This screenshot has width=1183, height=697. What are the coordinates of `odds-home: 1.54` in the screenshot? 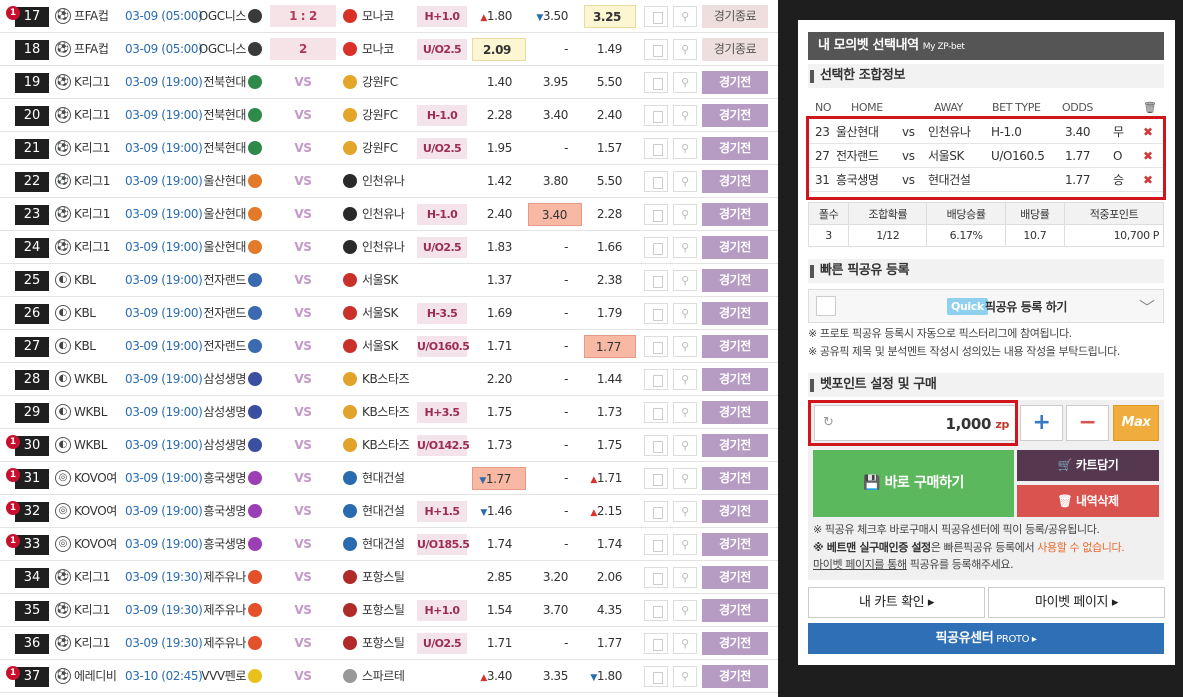 It's located at (499, 610).